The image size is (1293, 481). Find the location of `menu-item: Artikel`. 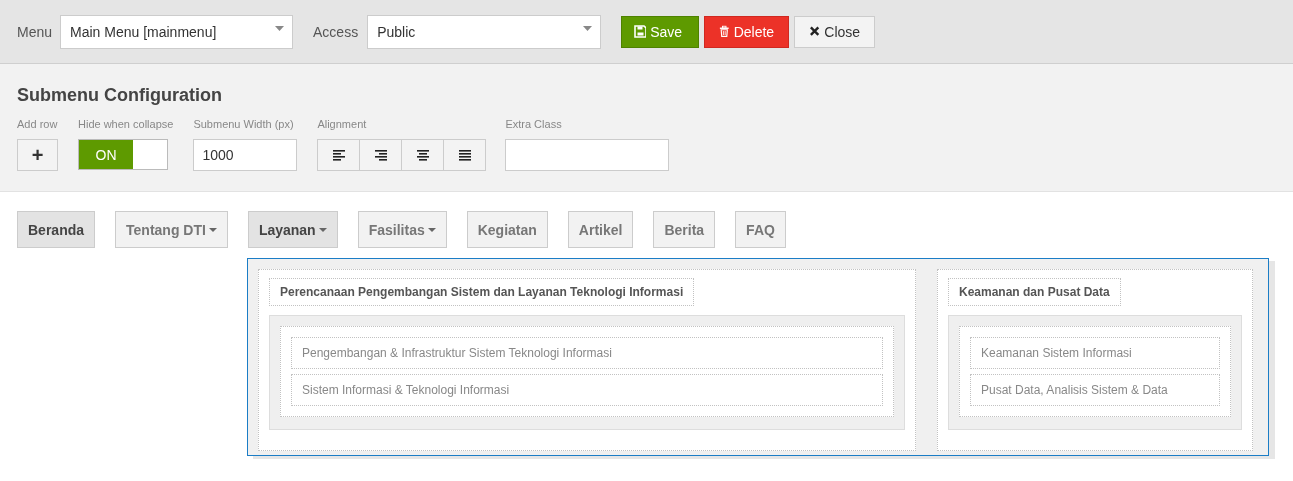

menu-item: Artikel is located at coordinates (600, 229).